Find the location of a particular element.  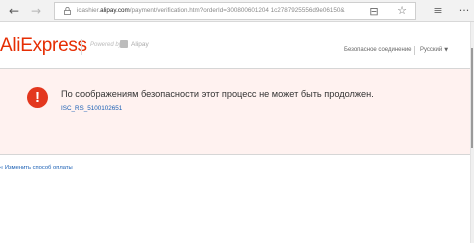

language-select: Русский ▼ is located at coordinates (434, 50).